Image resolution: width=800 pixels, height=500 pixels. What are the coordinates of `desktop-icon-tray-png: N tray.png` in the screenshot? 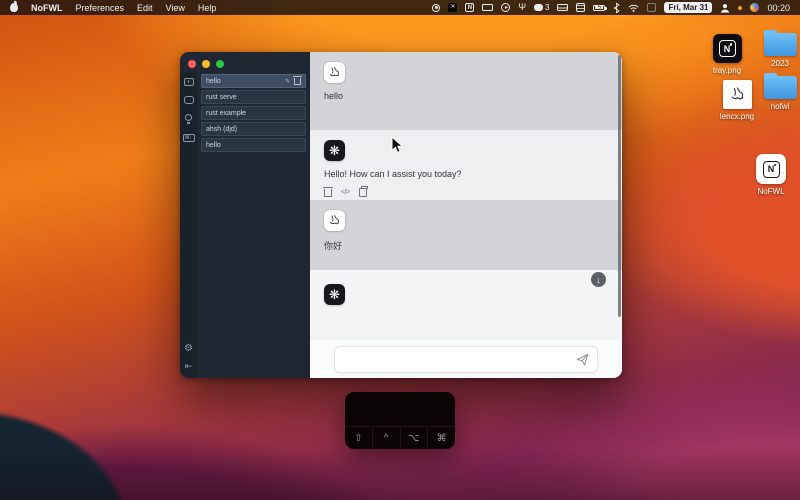 It's located at (727, 54).